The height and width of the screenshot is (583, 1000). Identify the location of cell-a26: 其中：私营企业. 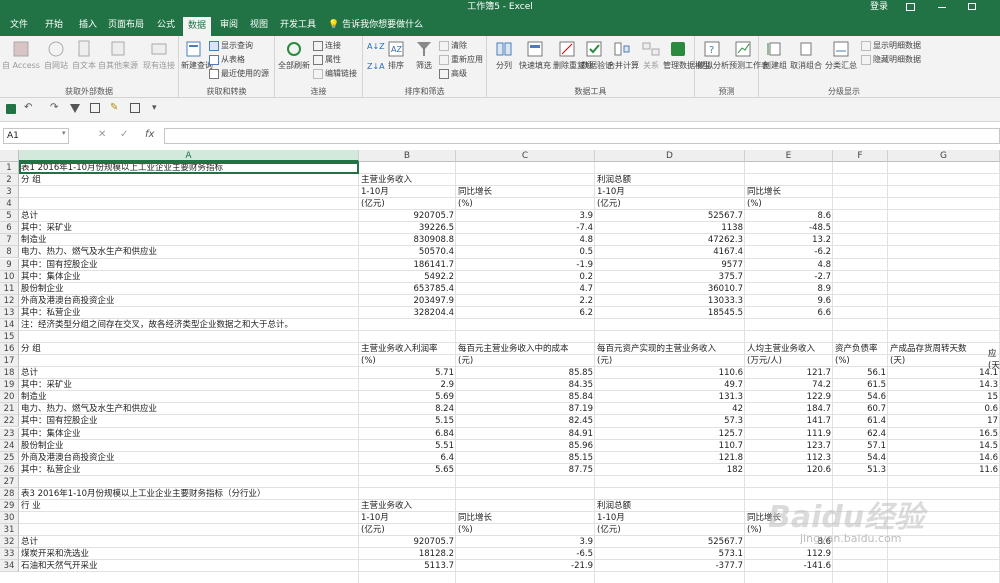
(51, 470).